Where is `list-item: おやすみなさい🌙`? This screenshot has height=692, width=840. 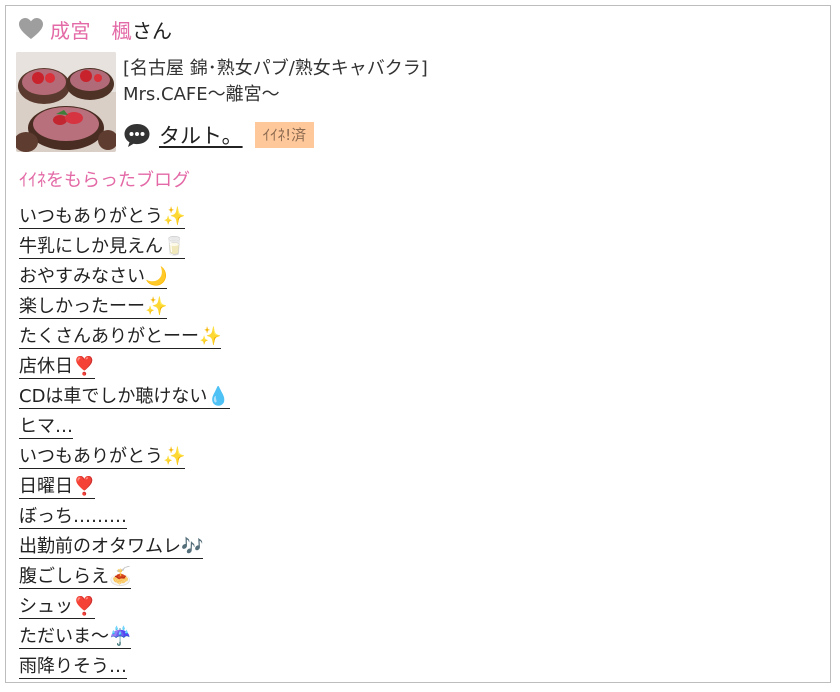 list-item: おやすみなさい🌙 is located at coordinates (124, 277).